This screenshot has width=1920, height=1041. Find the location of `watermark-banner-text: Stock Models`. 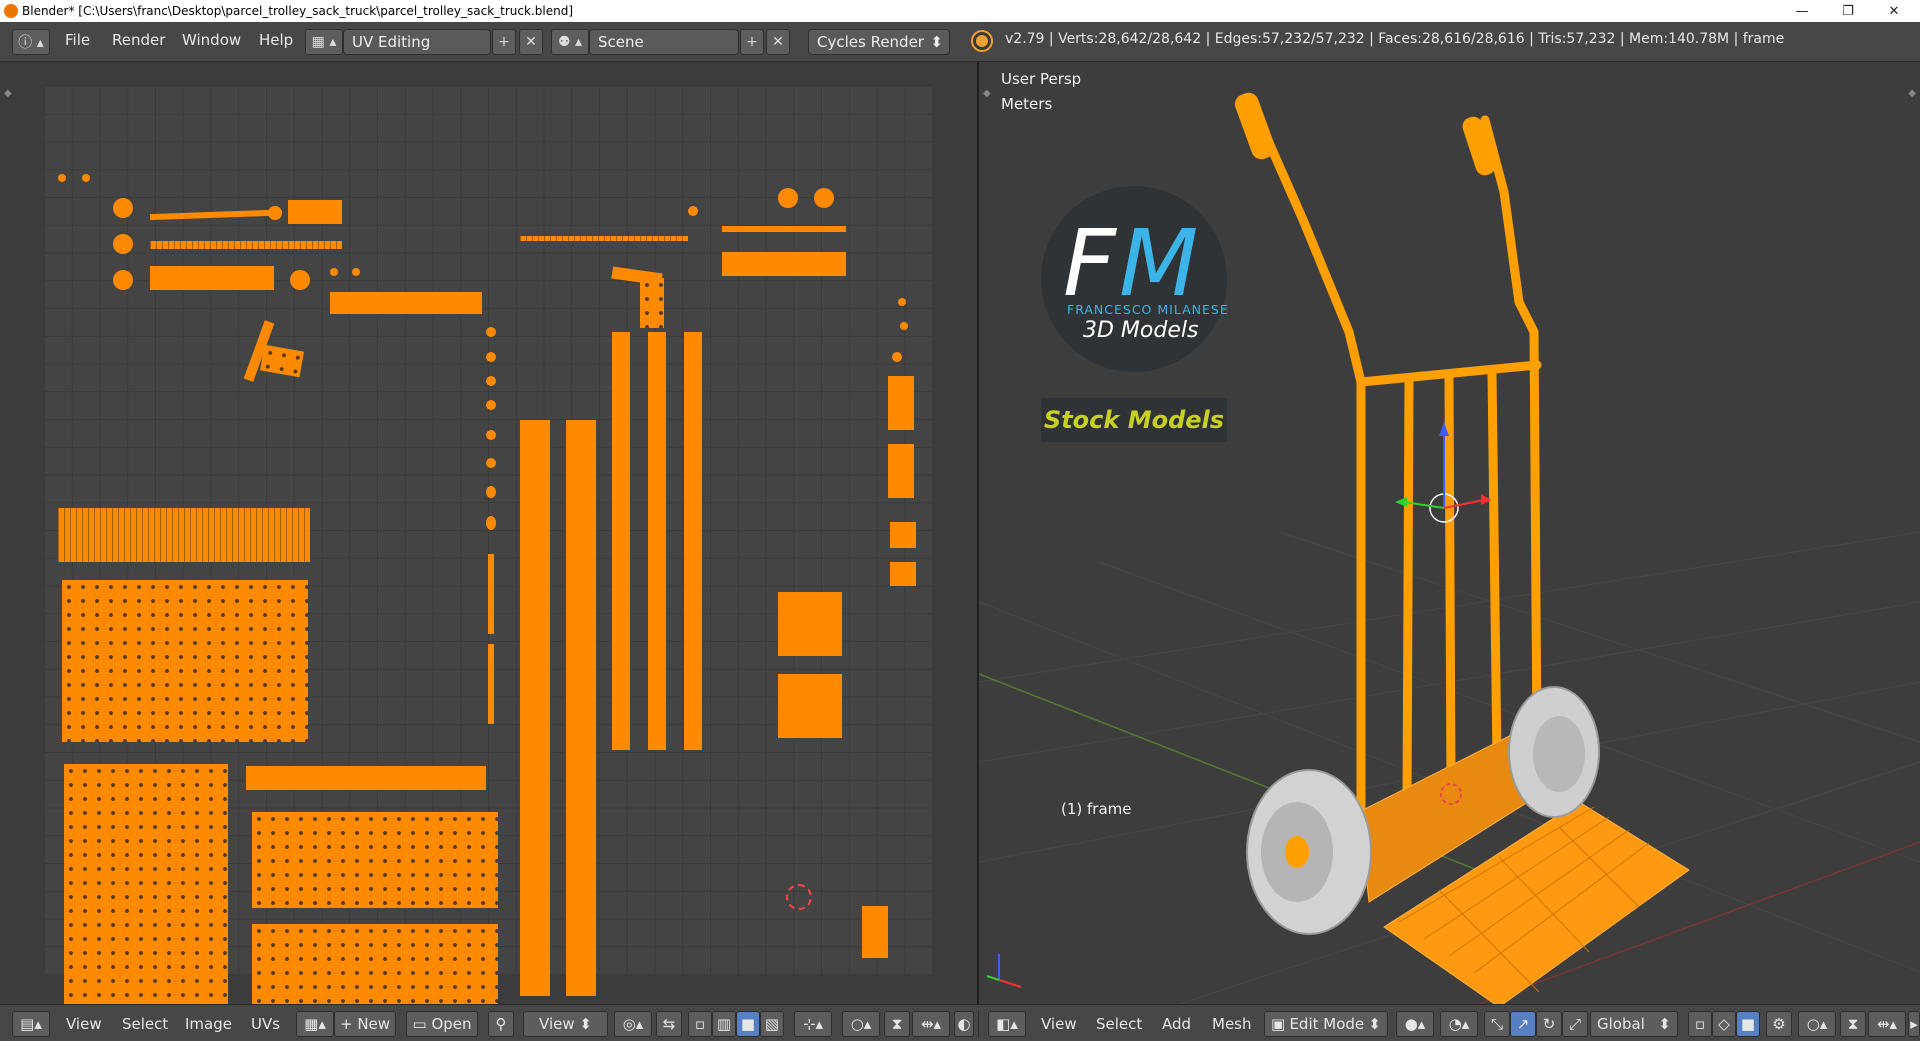

watermark-banner-text: Stock Models is located at coordinates (1134, 420).